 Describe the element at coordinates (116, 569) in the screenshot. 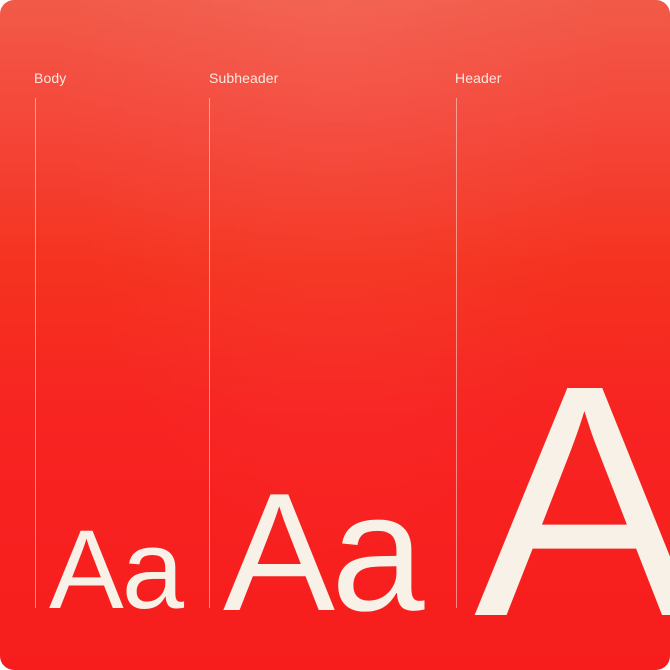

I see `type-sample-body: Aa` at that location.